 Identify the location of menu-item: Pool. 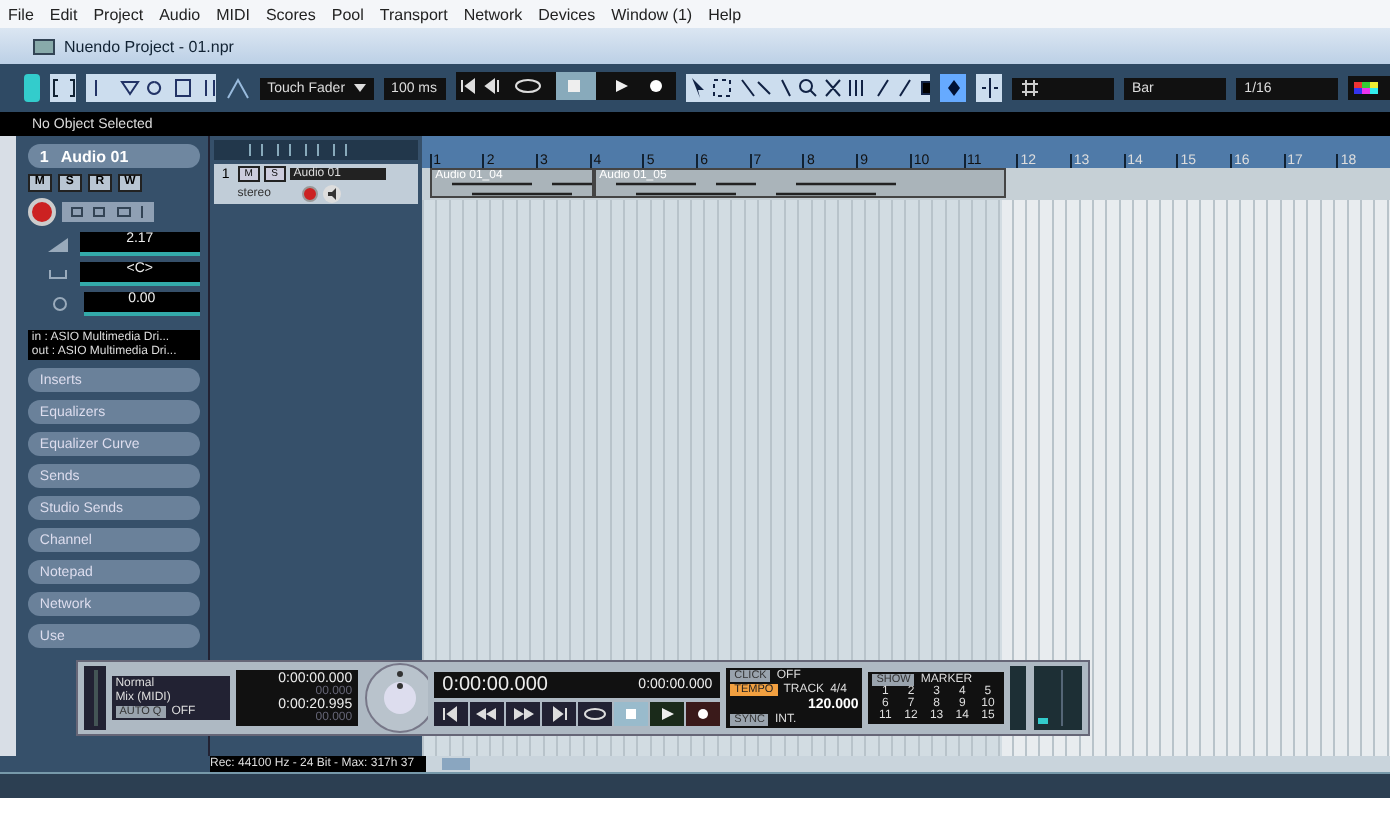
(347, 14).